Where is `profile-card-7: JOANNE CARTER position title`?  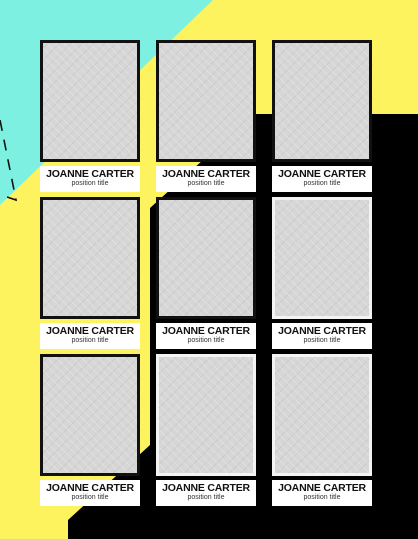 profile-card-7: JOANNE CARTER position title is located at coordinates (90, 430).